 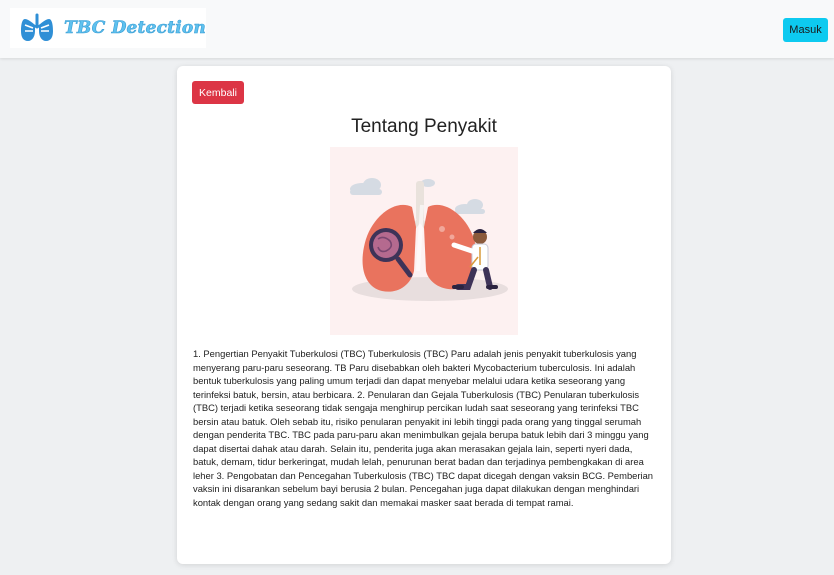 I want to click on lungs-logo-icon, so click(x=37, y=27).